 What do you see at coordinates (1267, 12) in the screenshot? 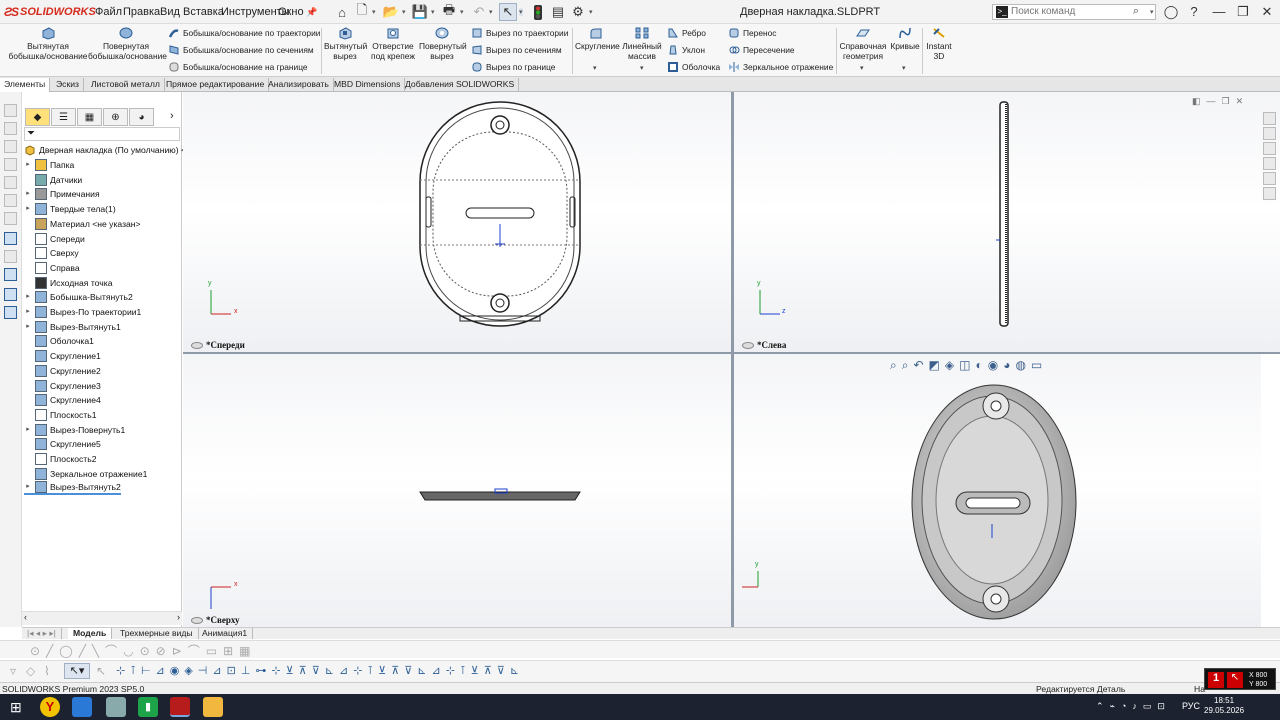
I see `close-icon: ✕` at bounding box center [1267, 12].